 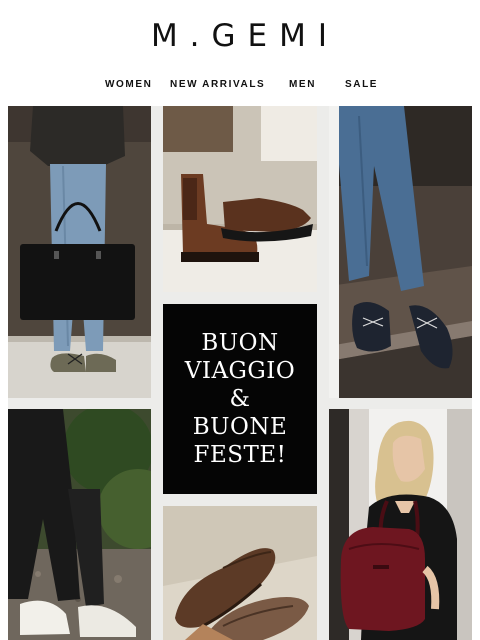 What do you see at coordinates (240, 427) in the screenshot?
I see `promo-line: BUONE` at bounding box center [240, 427].